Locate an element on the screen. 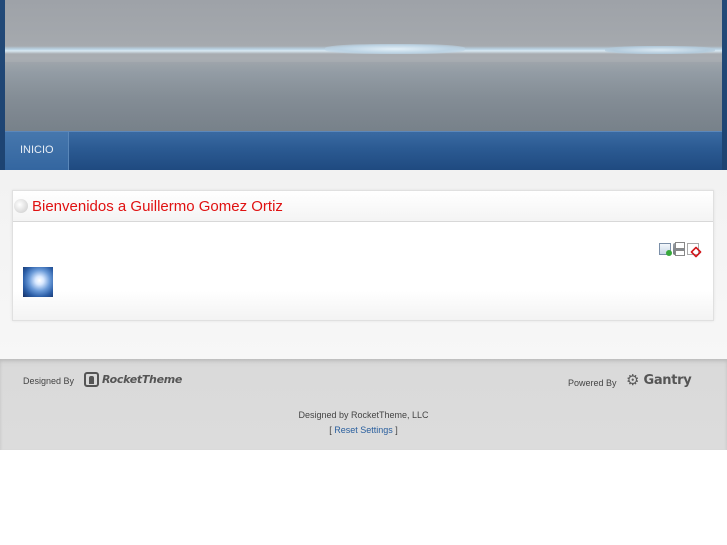 This screenshot has height=545, width=727. article-title-bar: Bienvenidos a Guillermo Gomez Ortiz is located at coordinates (363, 206).